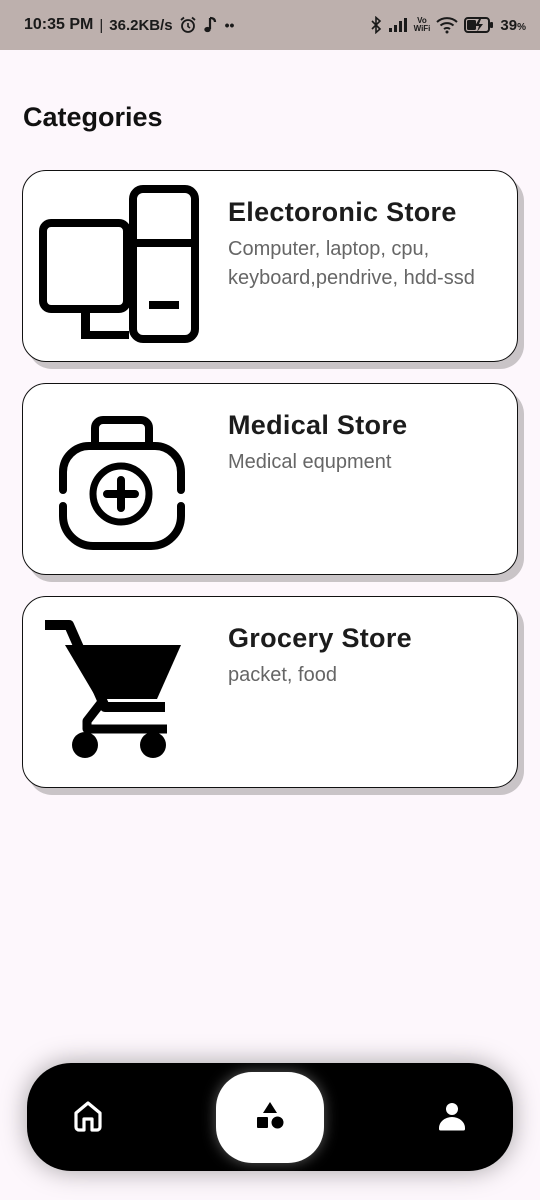 The height and width of the screenshot is (1200, 540). I want to click on category-title: Medical Store, so click(318, 425).